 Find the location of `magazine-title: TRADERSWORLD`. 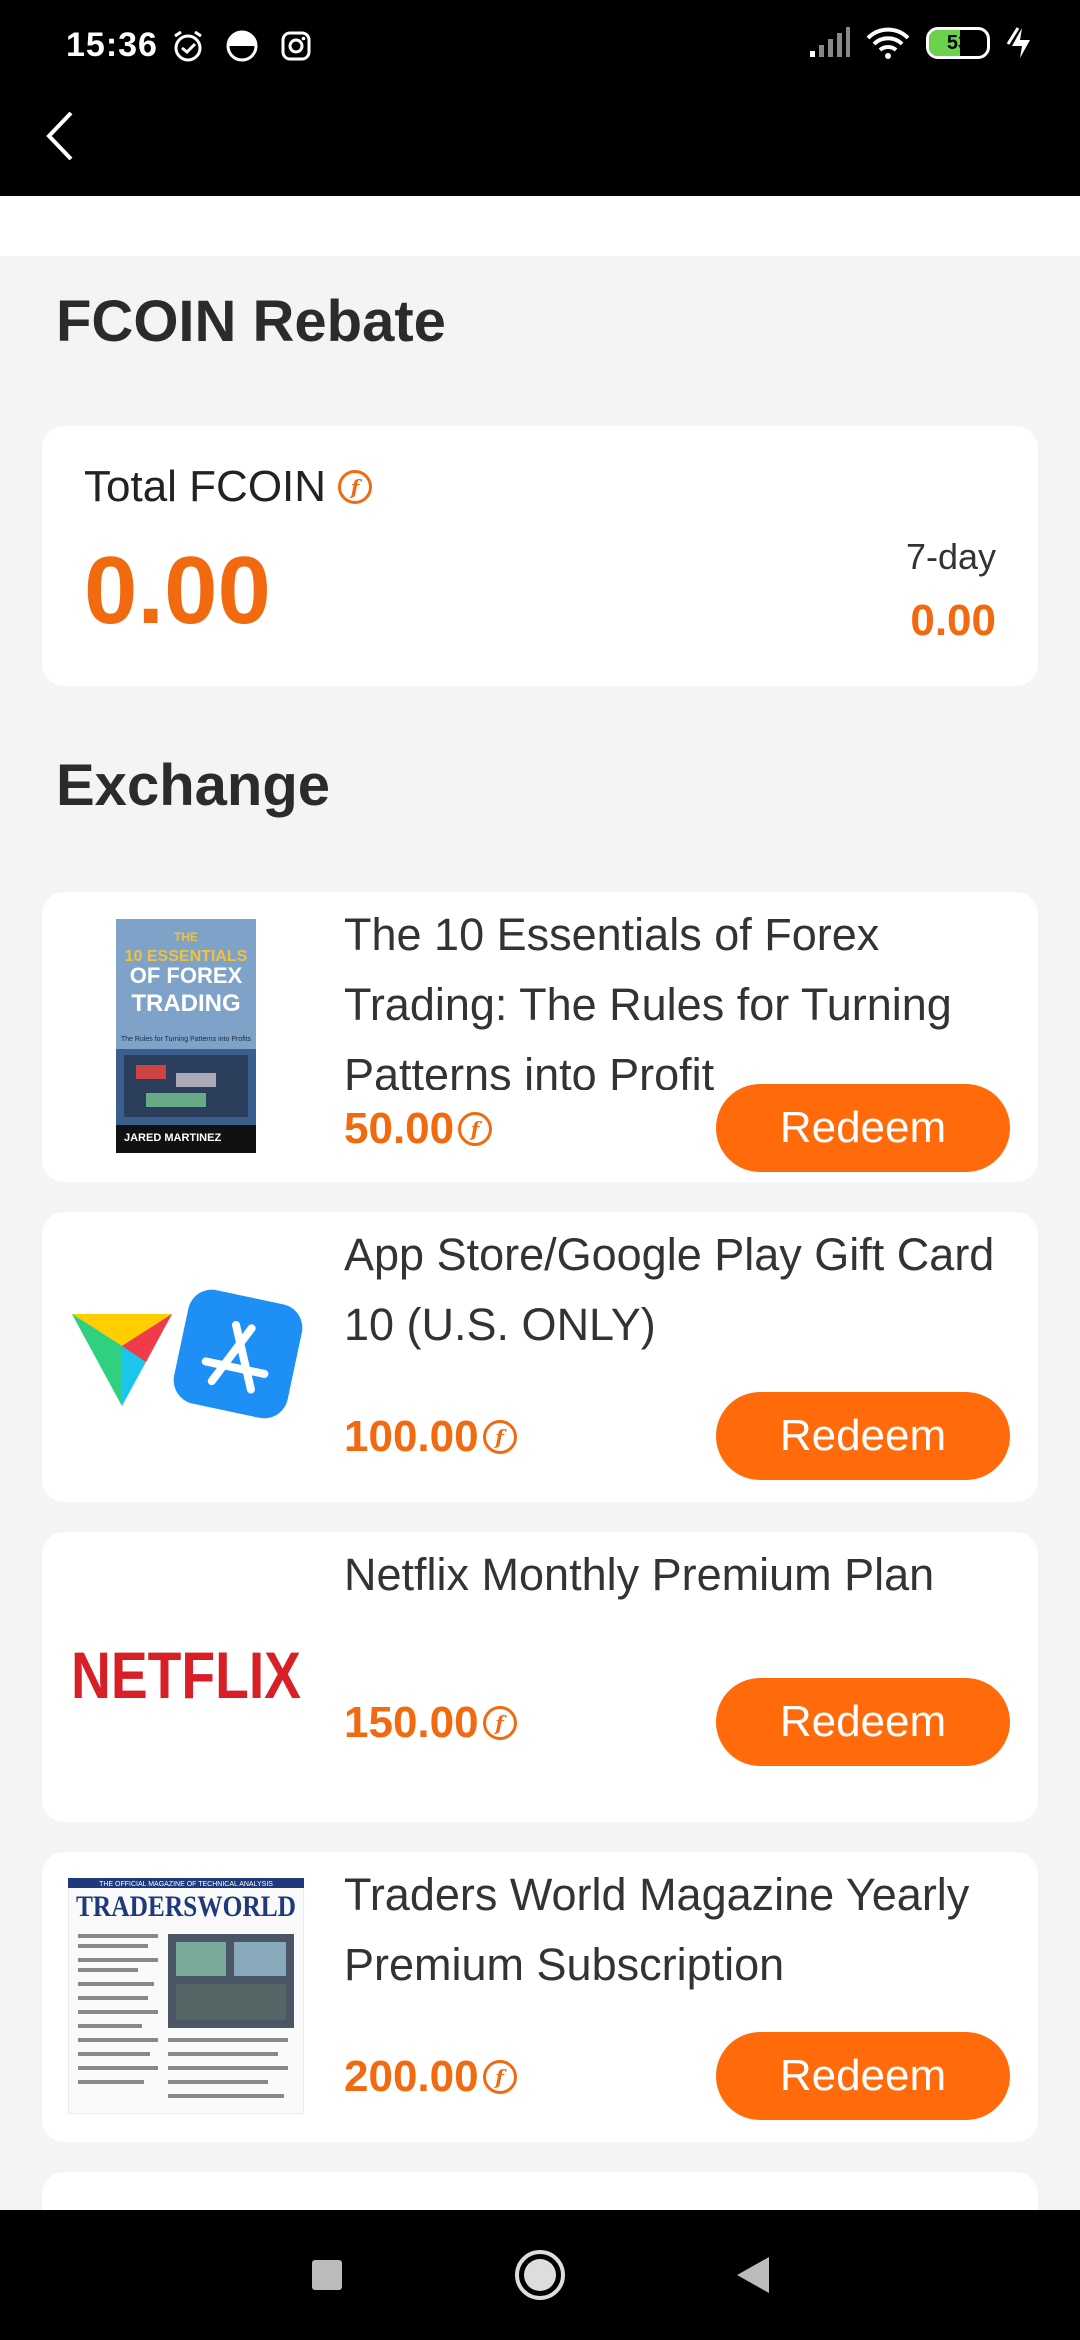

magazine-title: TRADERSWORLD is located at coordinates (186, 1906).